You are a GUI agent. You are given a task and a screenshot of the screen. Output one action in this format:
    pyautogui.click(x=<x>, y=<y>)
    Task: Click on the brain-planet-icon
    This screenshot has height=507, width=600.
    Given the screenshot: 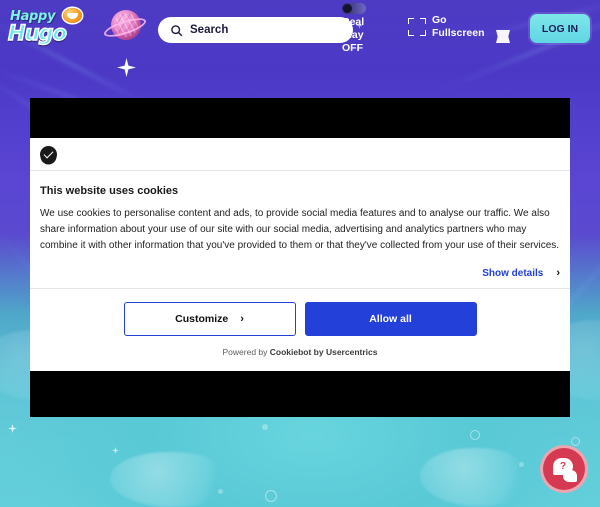 What is the action you would take?
    pyautogui.click(x=125, y=27)
    